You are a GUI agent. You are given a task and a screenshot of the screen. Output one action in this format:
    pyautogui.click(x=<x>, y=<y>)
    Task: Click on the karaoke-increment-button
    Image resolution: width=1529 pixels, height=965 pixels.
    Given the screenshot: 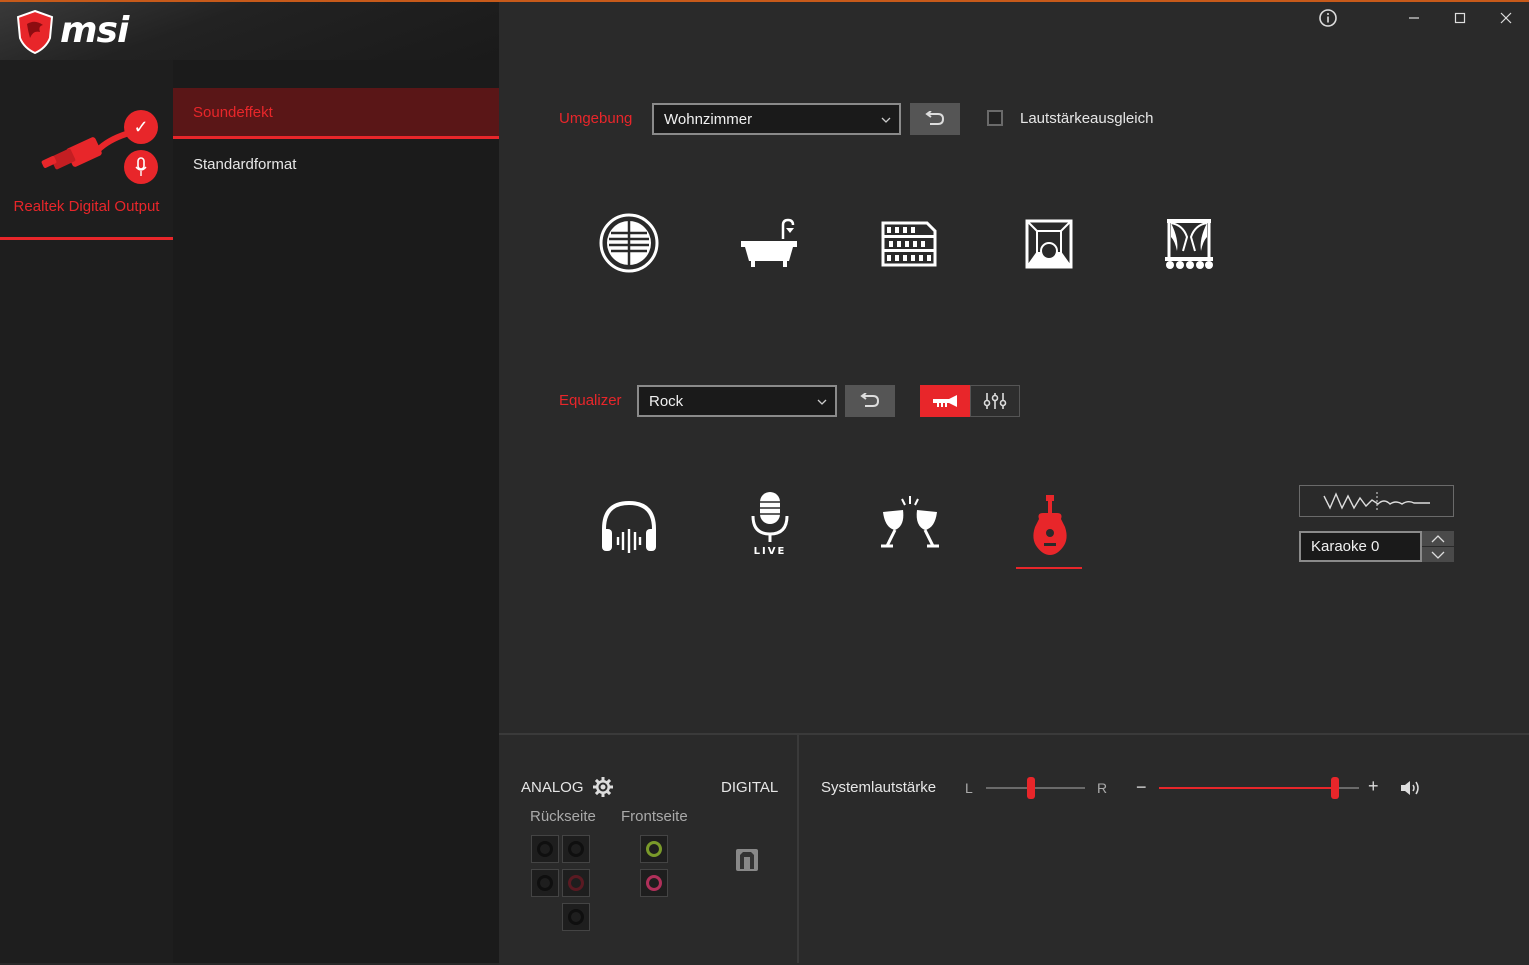 What is the action you would take?
    pyautogui.click(x=1438, y=538)
    